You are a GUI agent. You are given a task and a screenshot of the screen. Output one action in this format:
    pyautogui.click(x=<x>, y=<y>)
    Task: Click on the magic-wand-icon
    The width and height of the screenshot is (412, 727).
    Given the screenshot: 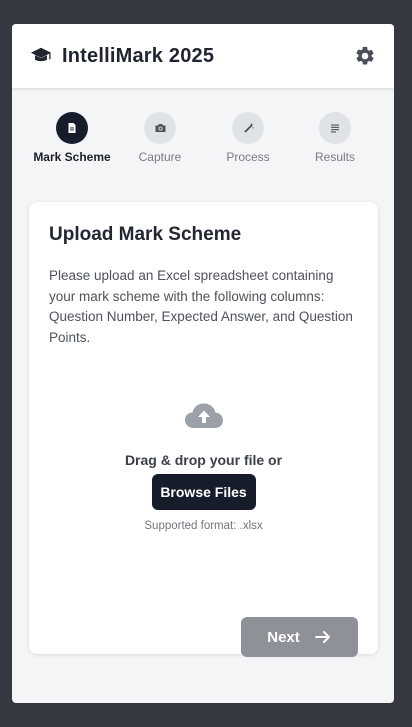 What is the action you would take?
    pyautogui.click(x=249, y=127)
    